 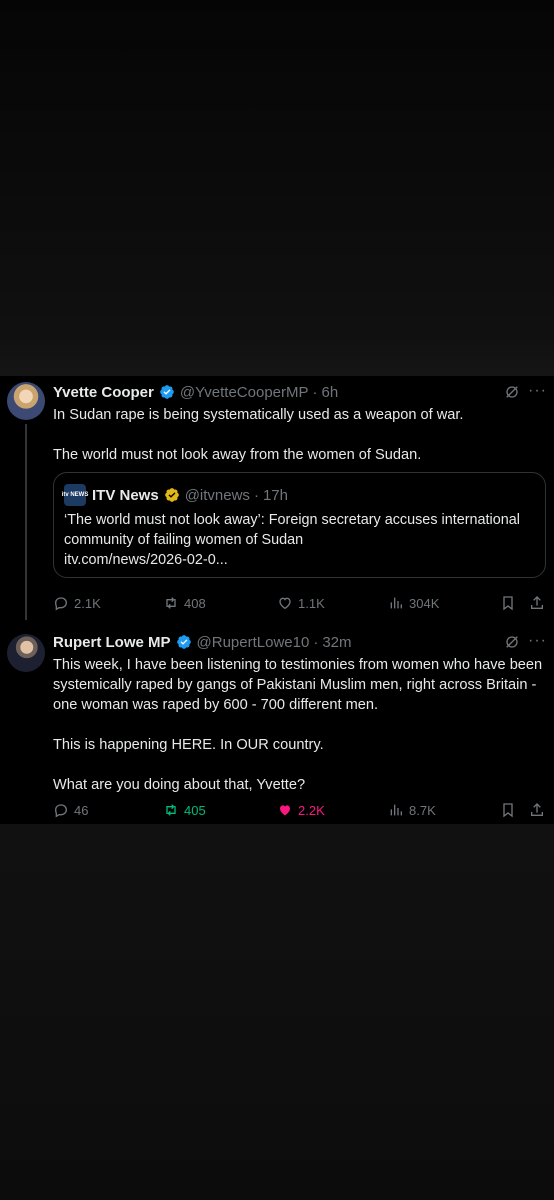 What do you see at coordinates (81, 810) in the screenshot?
I see `reply-count: 46` at bounding box center [81, 810].